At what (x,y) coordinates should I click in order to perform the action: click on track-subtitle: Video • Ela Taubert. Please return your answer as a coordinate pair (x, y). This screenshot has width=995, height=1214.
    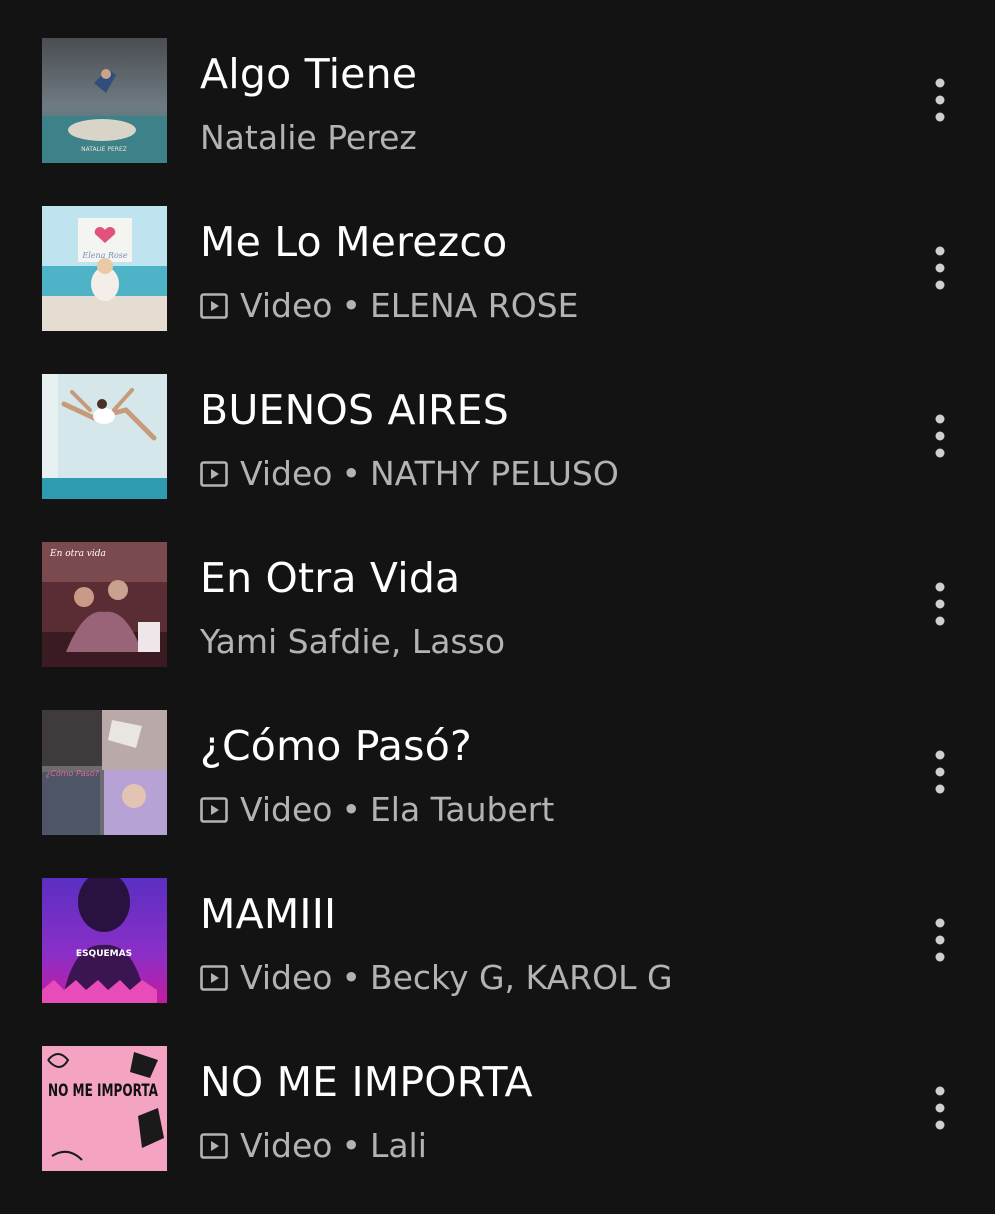
    Looking at the image, I should click on (377, 809).